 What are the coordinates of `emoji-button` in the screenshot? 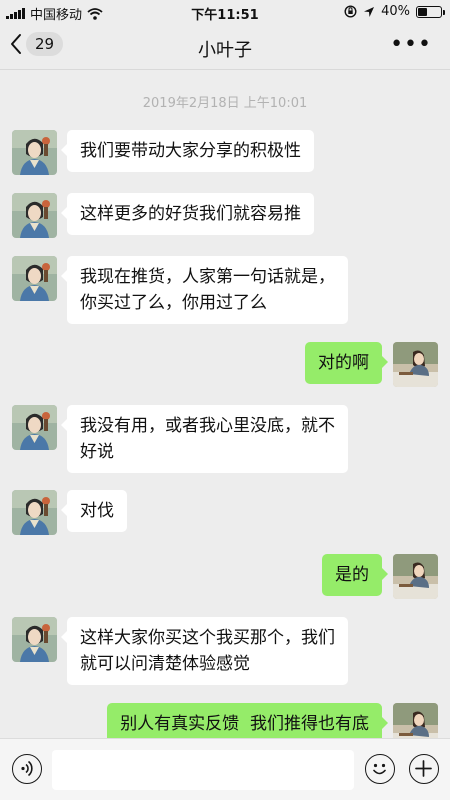 It's located at (380, 769).